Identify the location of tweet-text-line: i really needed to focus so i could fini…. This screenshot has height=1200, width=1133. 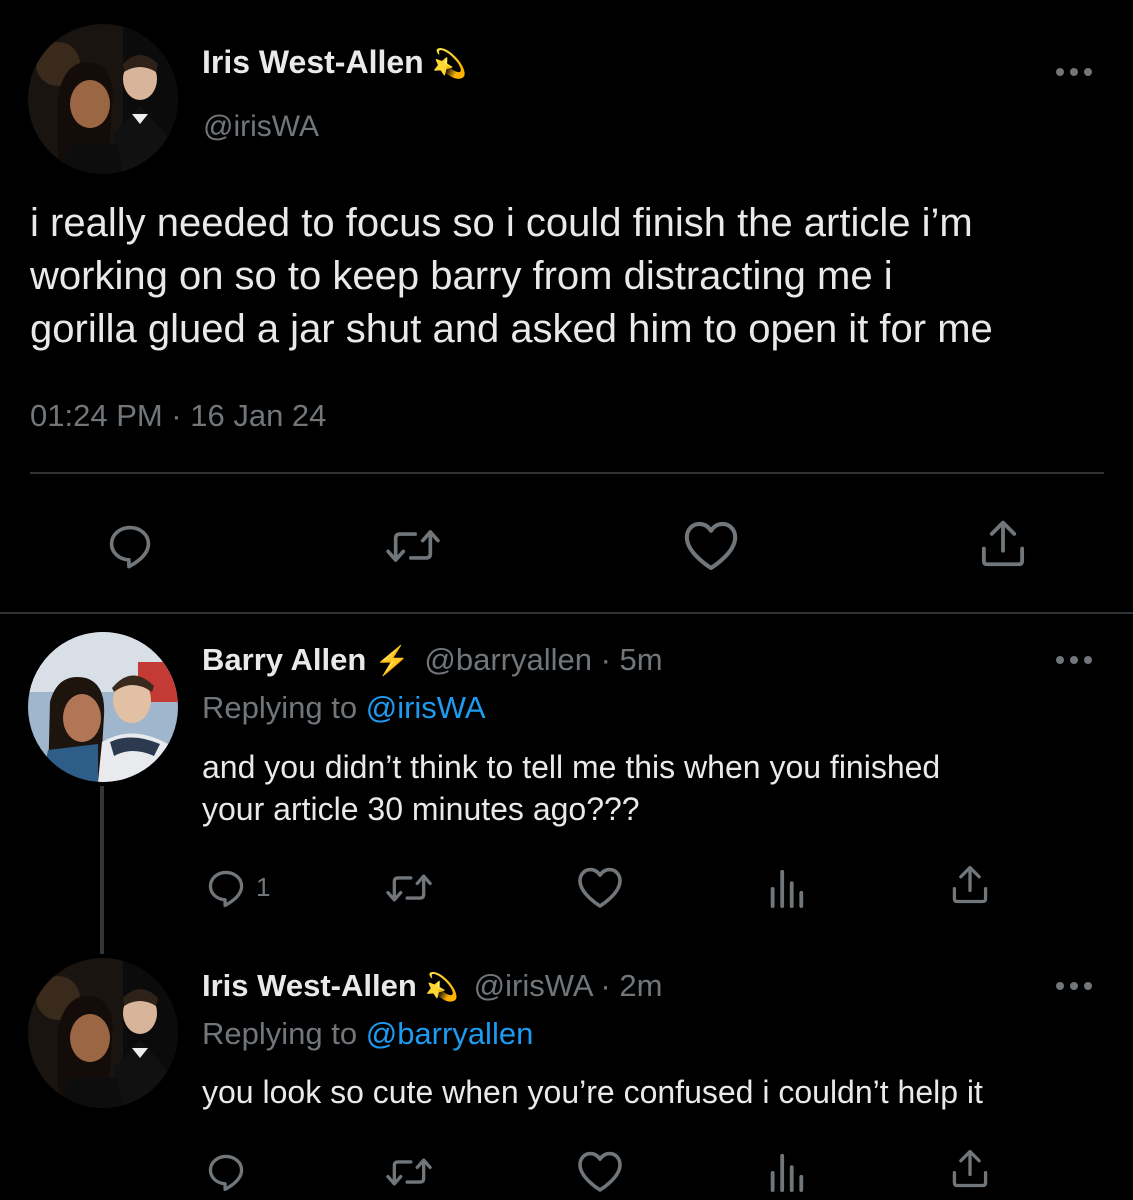
(501, 223).